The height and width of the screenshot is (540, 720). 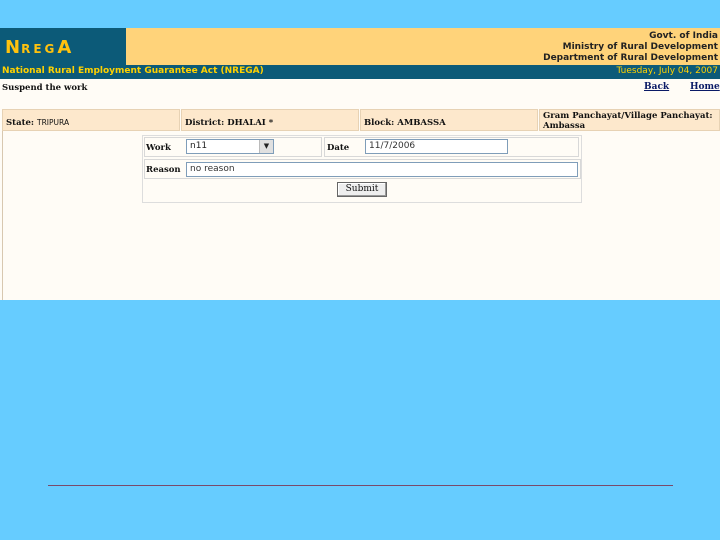 I want to click on dropdown-arrow-icon: ▼, so click(x=266, y=146).